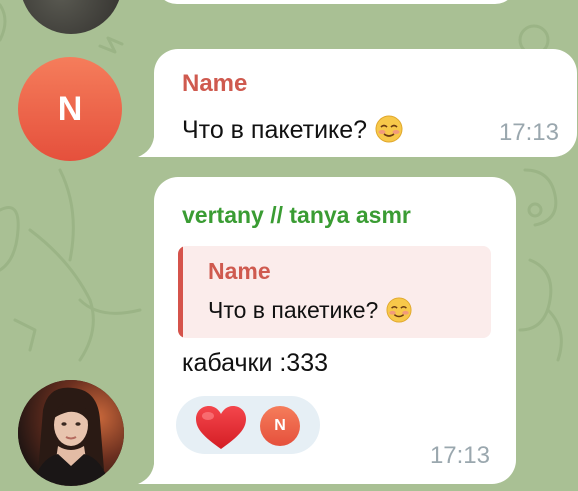  I want to click on previous-avatar, so click(71, 17).